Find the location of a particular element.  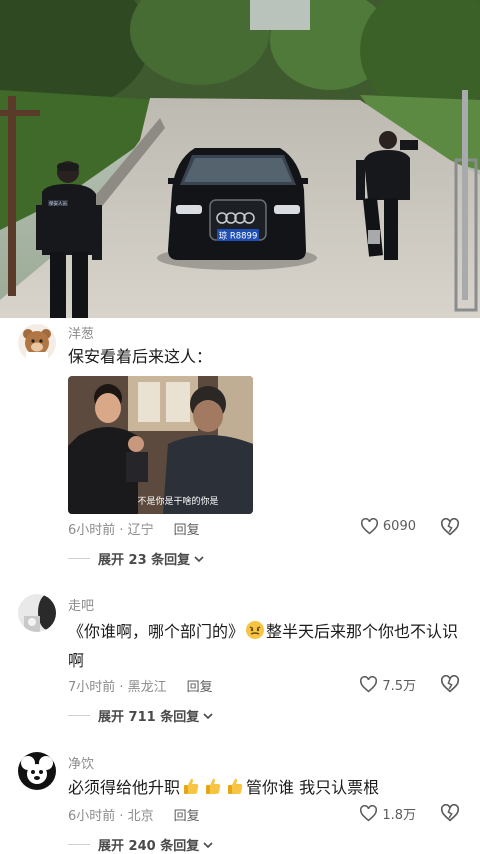

meme-caption: 不是你是干啥的你是 is located at coordinates (177, 501).